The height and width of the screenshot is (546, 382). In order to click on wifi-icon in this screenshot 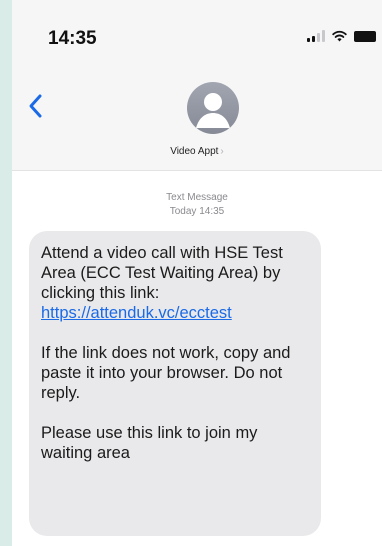, I will do `click(339, 36)`.